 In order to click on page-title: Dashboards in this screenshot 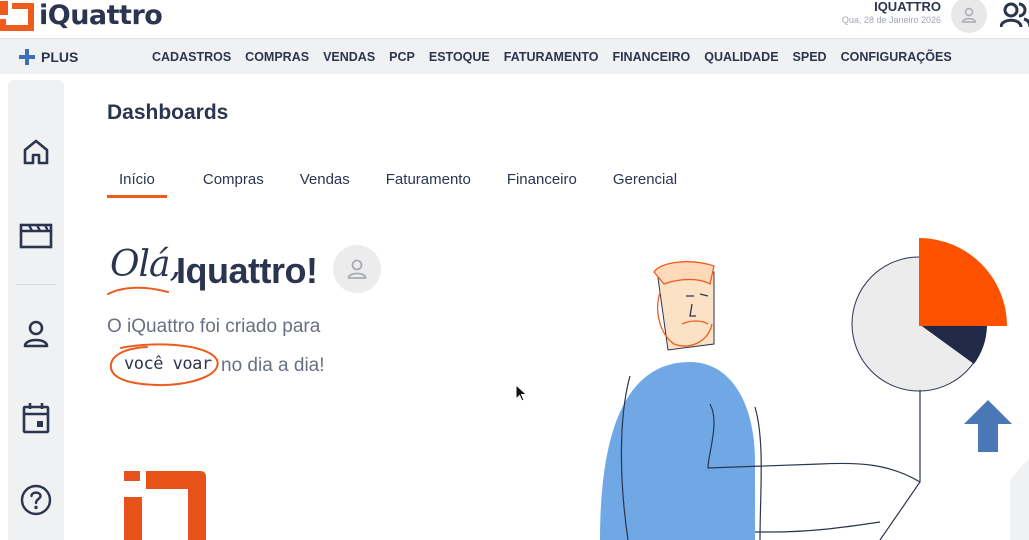, I will do `click(168, 112)`.